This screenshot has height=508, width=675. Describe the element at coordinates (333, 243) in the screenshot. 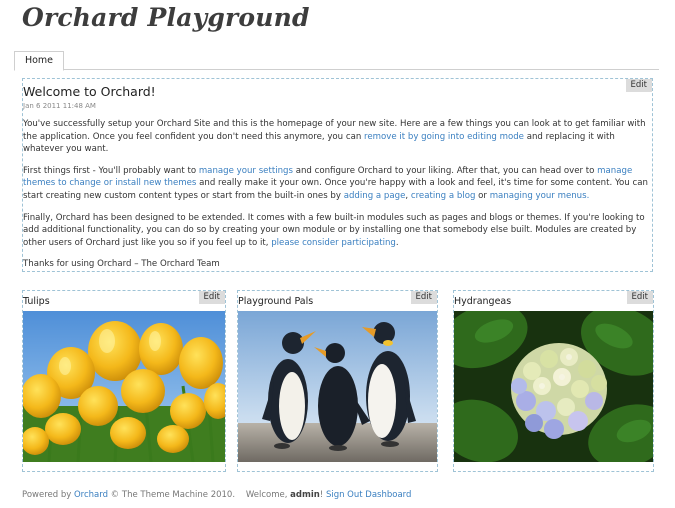

I see `consider-participating-link: please consider participating` at that location.